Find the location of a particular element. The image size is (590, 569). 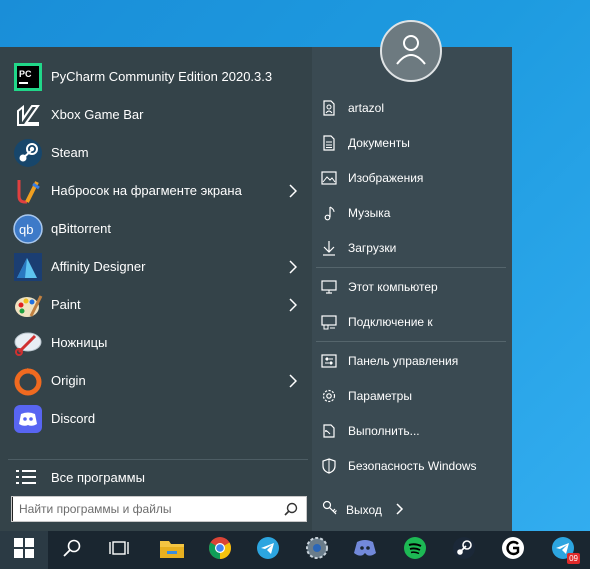

place-documents: Документы is located at coordinates (413, 143).